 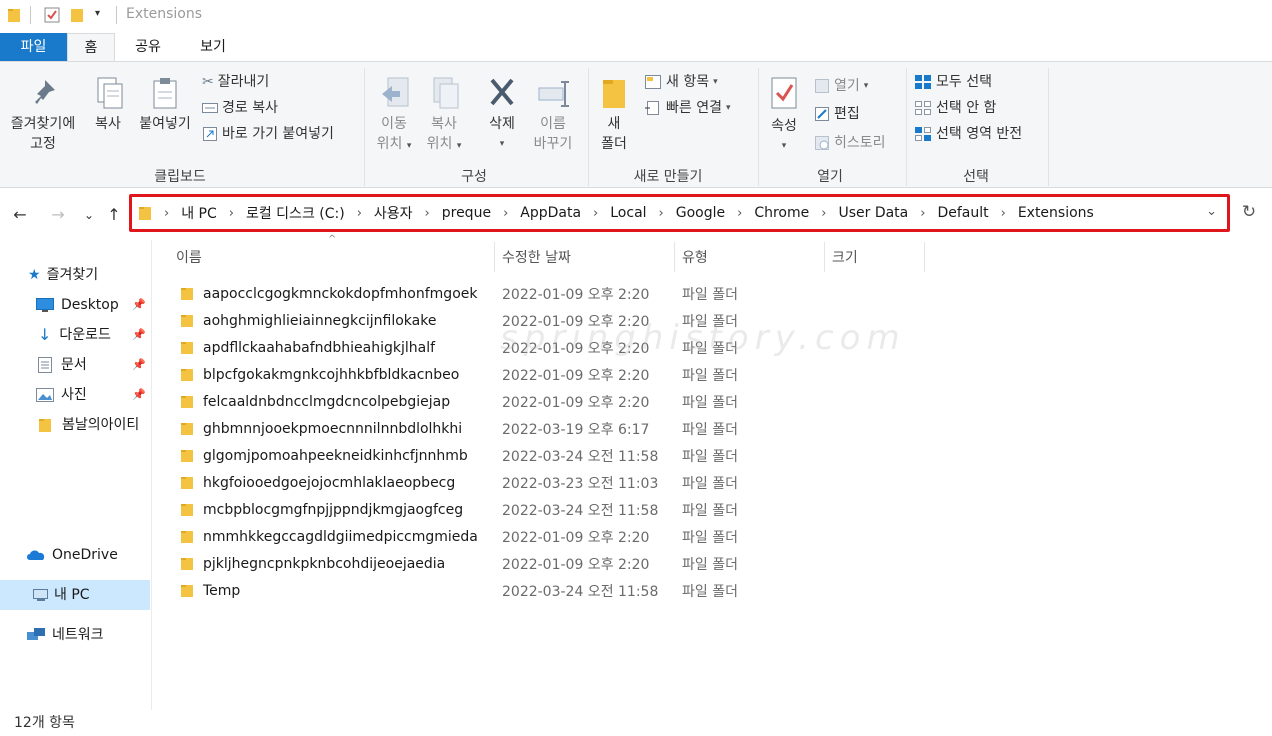 I want to click on file-name: blpcfgokakmgnkcojhhkbfbldkacnbeo, so click(x=331, y=375).